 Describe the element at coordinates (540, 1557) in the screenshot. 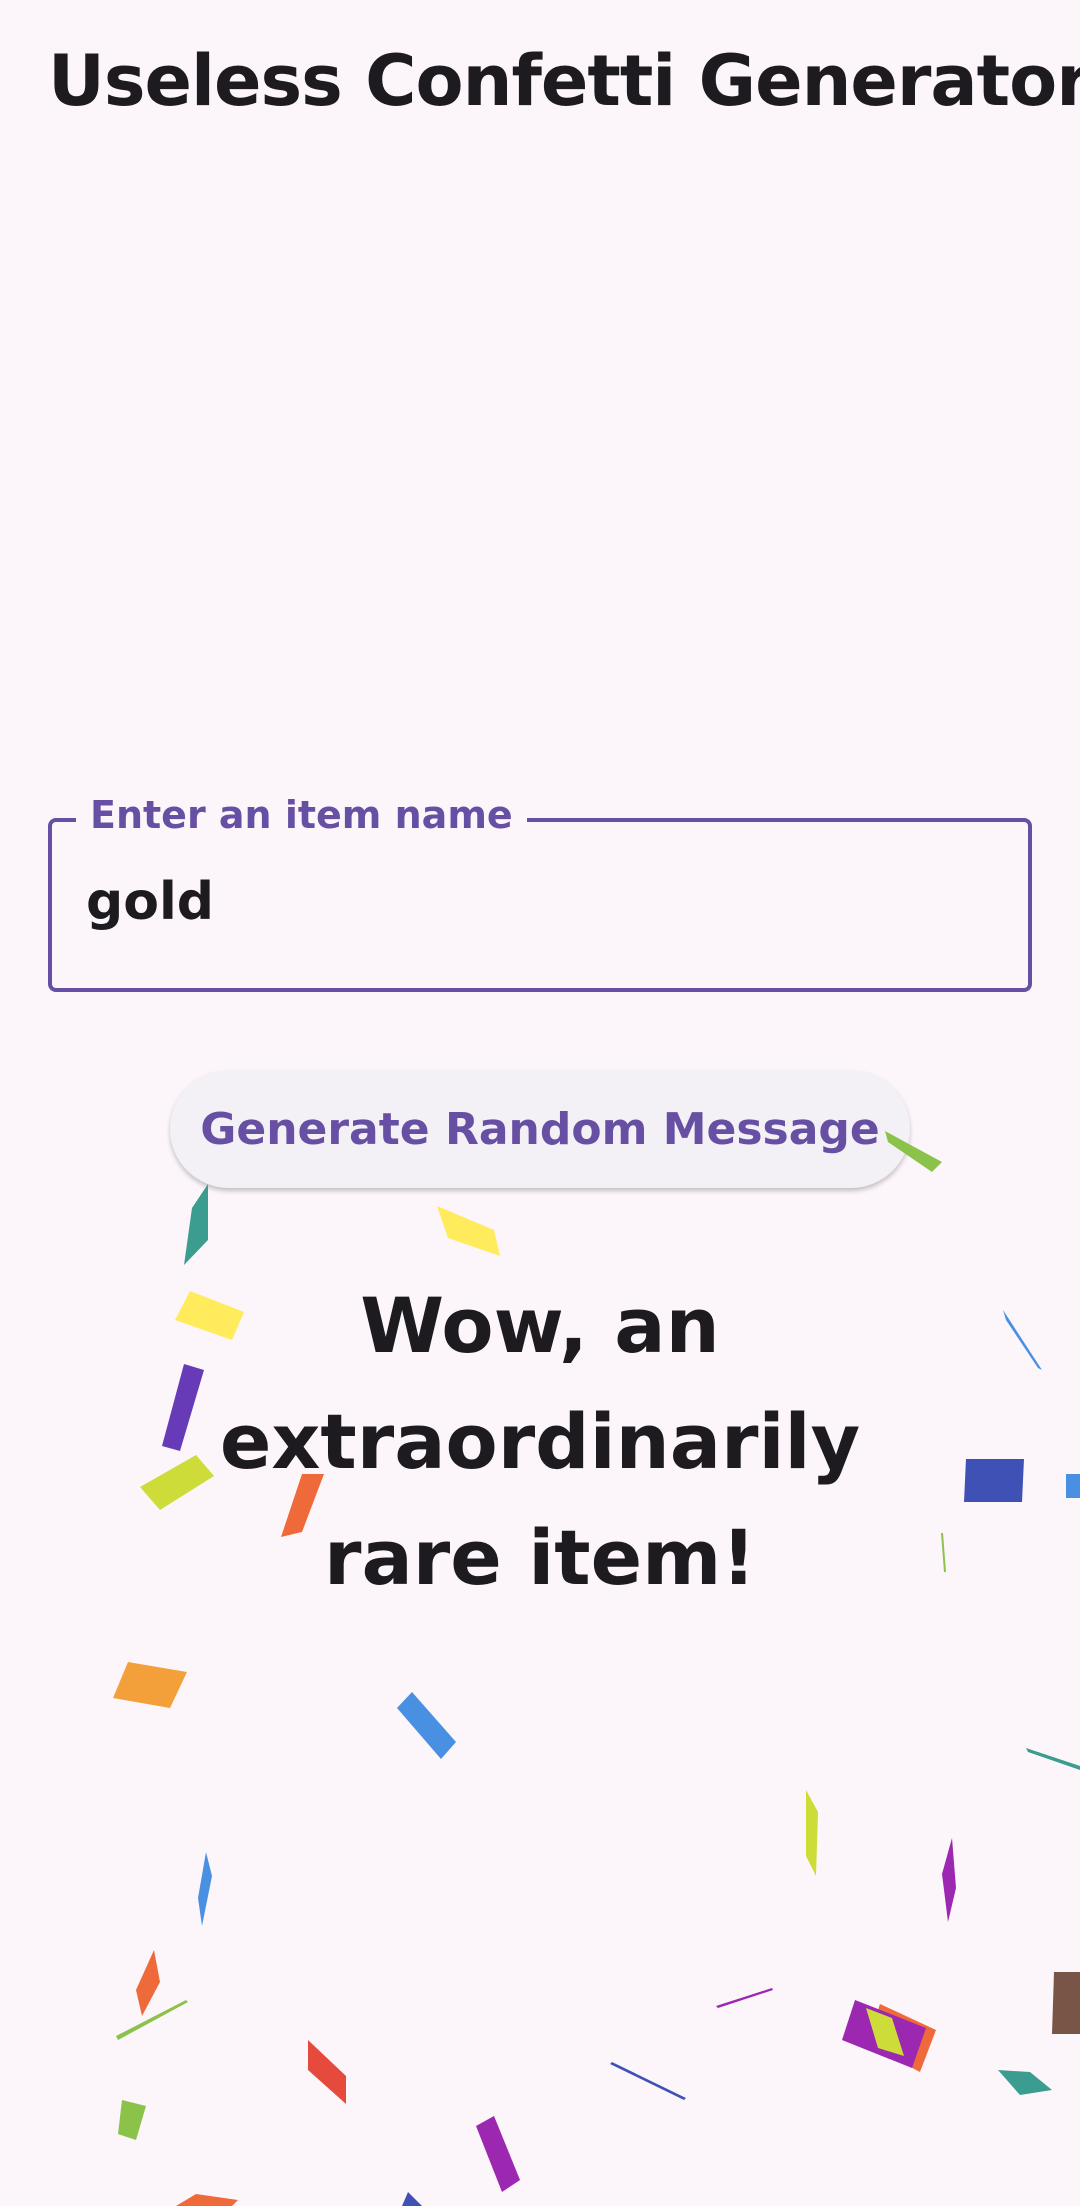

I see `result-message-line-2: rare item!` at that location.